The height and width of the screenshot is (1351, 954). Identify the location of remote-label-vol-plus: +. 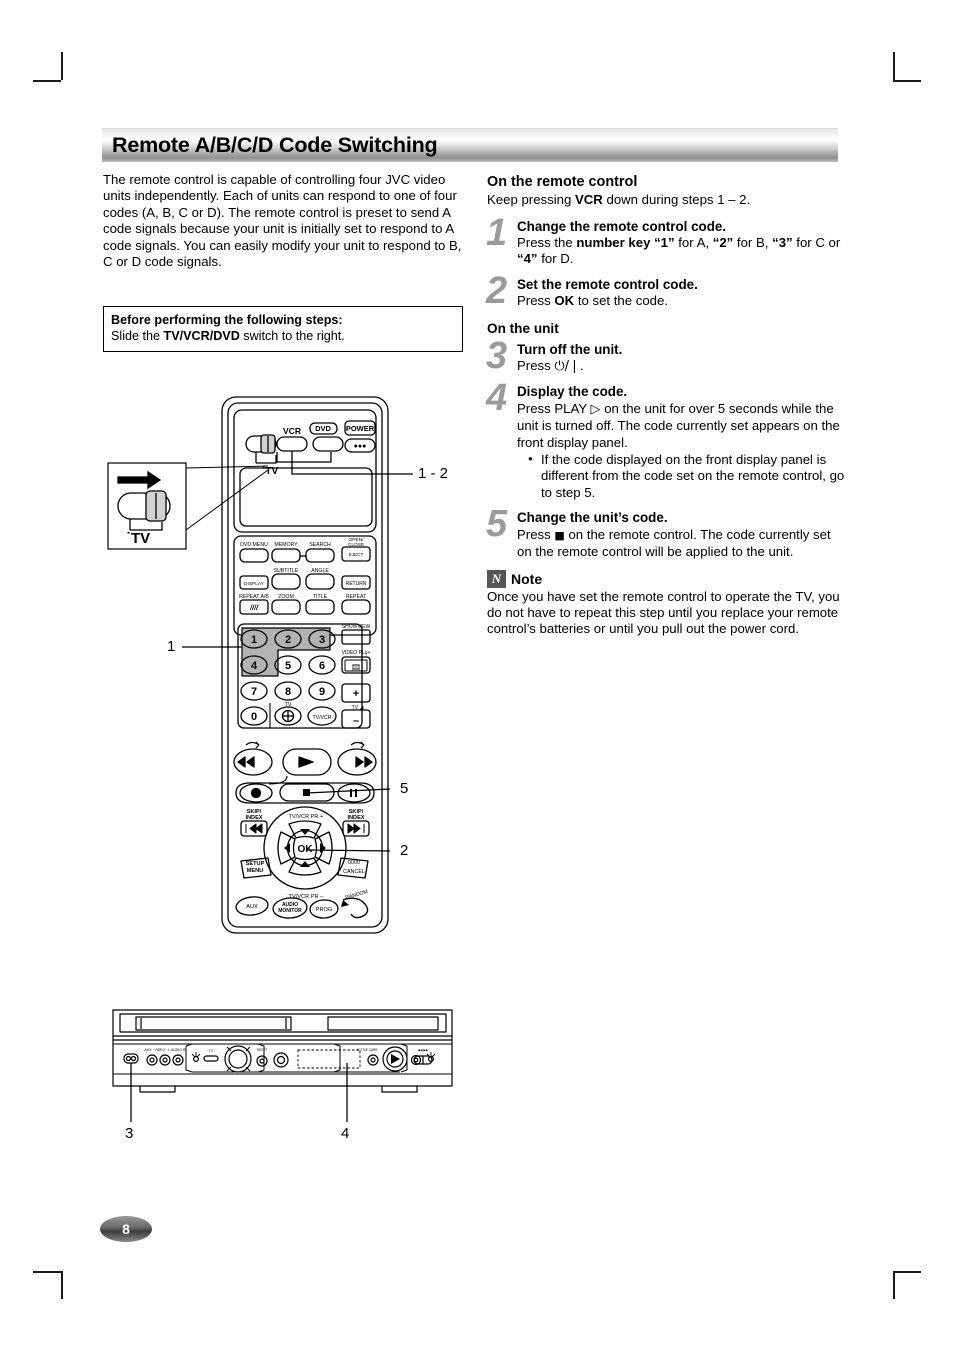
(356, 694).